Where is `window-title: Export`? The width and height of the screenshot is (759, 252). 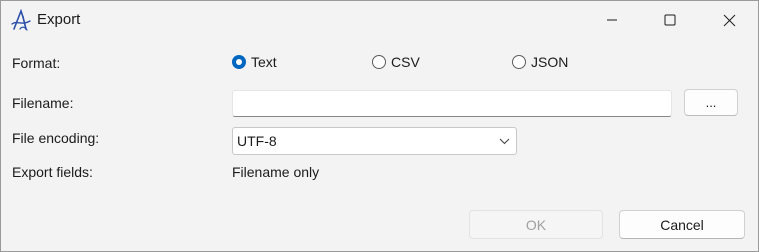 window-title: Export is located at coordinates (59, 19).